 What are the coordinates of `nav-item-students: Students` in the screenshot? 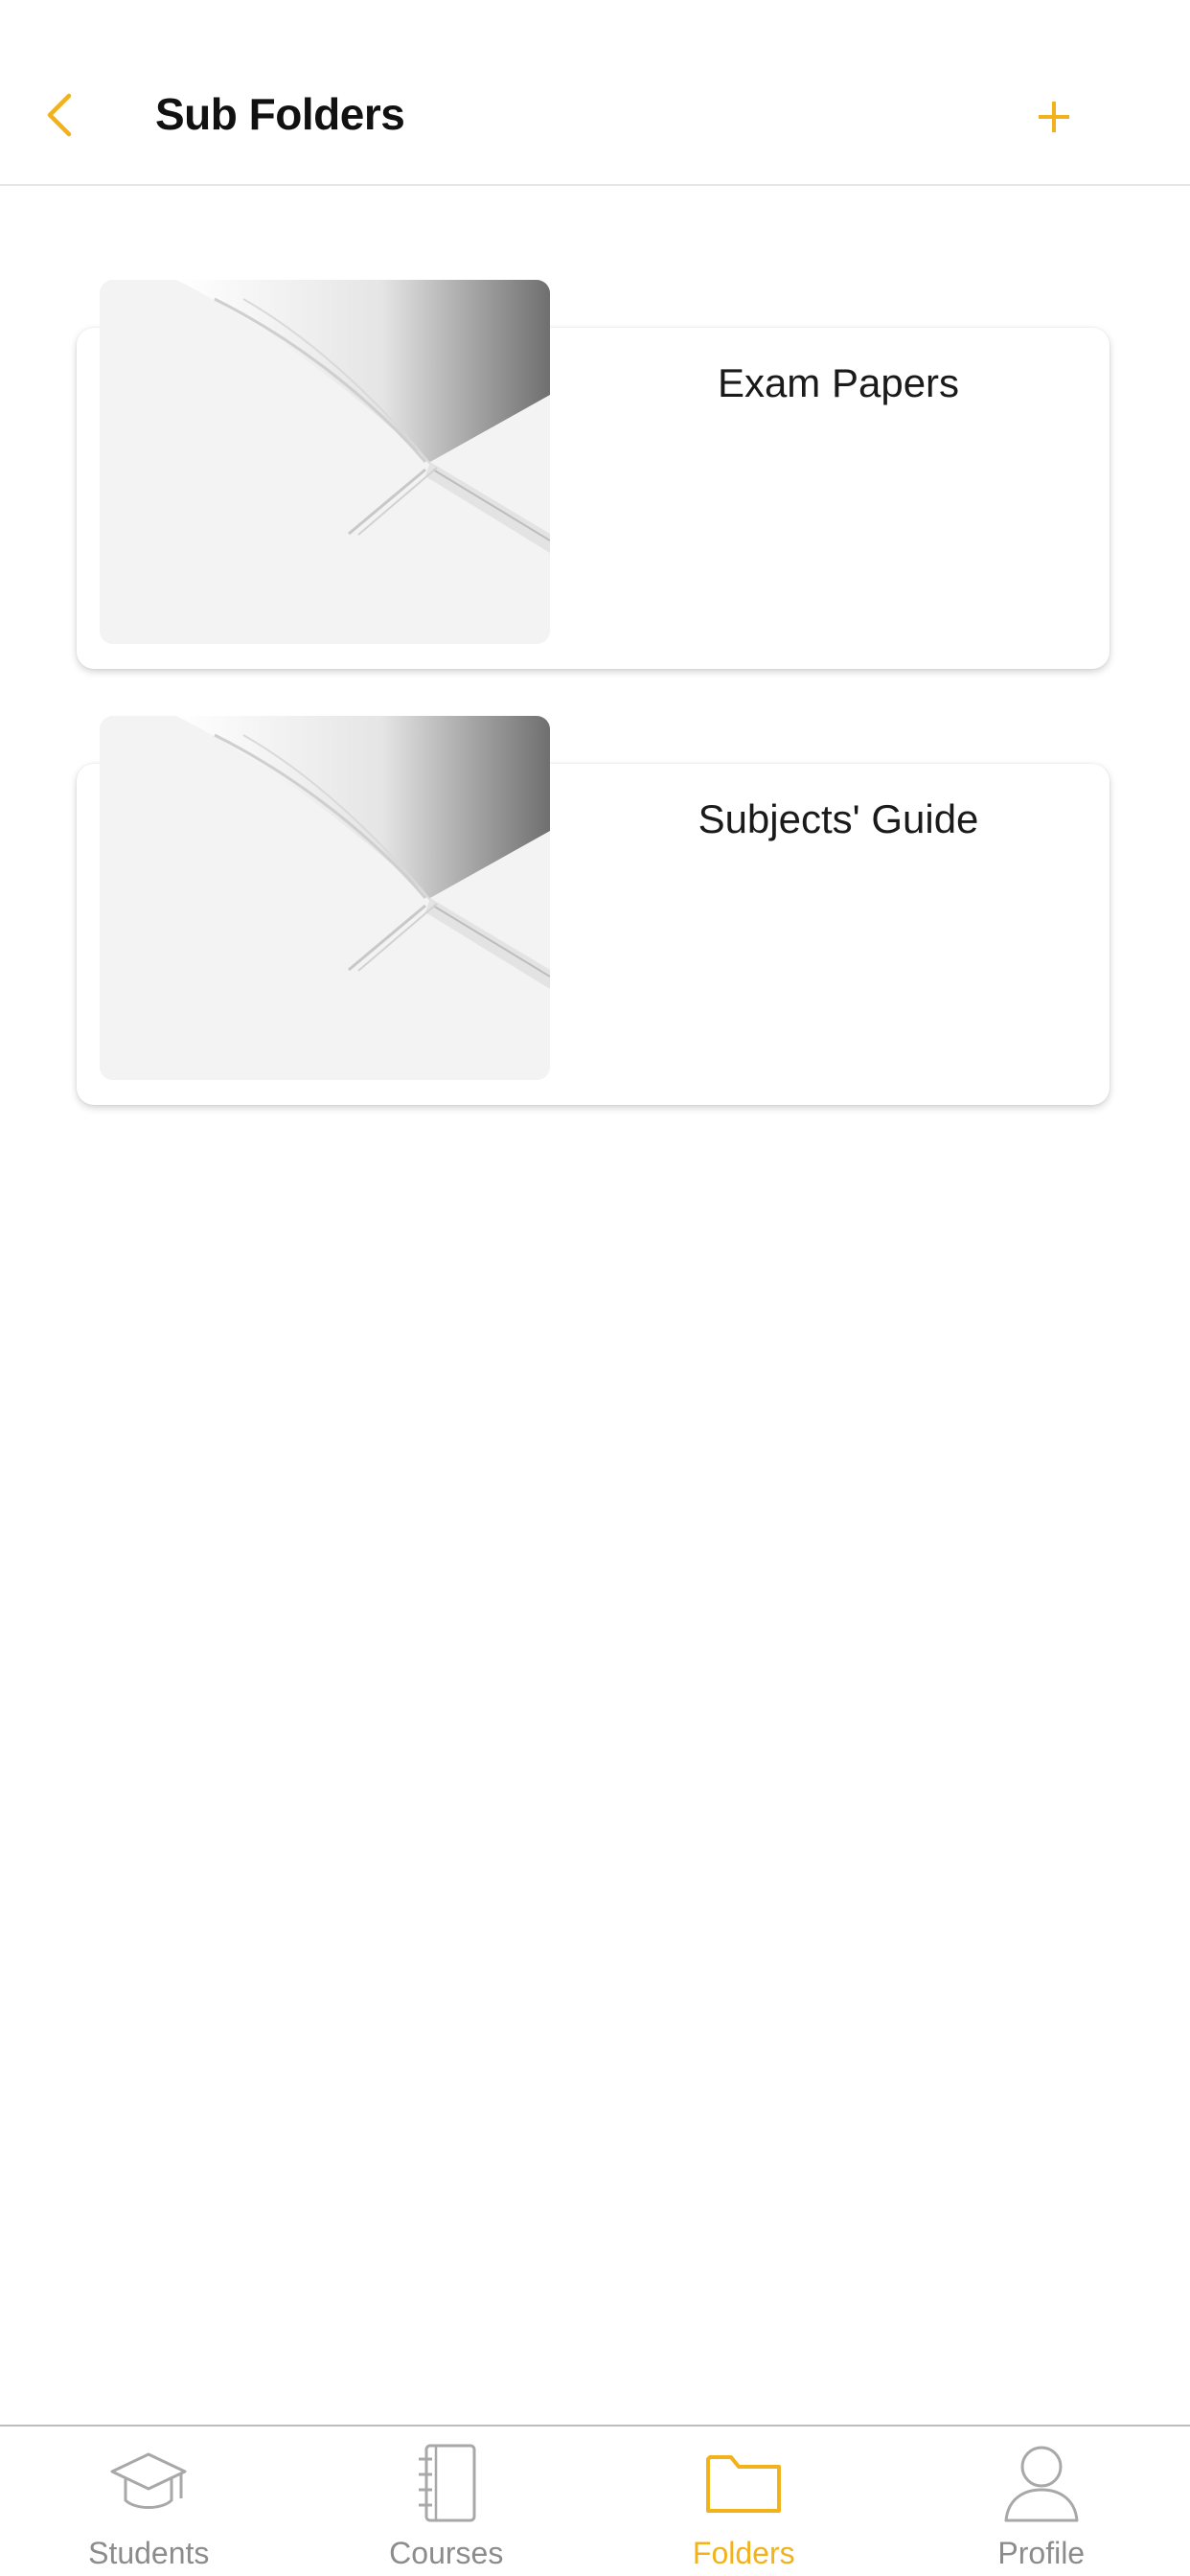 It's located at (149, 2501).